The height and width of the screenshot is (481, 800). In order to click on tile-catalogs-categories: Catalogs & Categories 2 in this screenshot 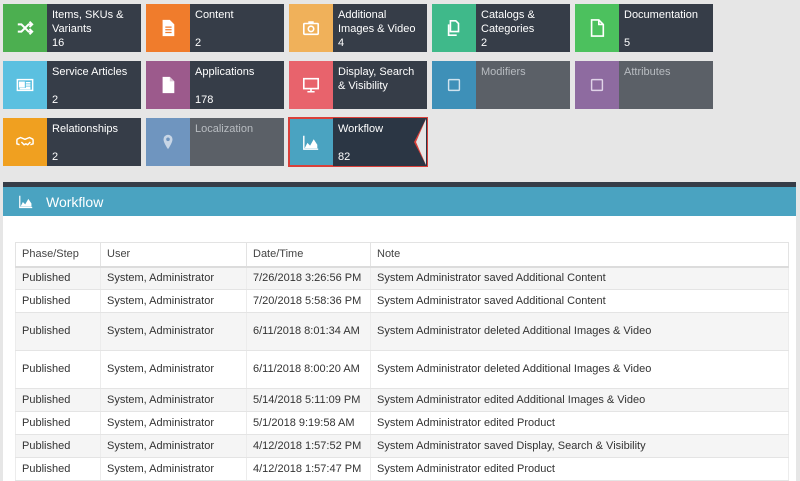, I will do `click(501, 28)`.